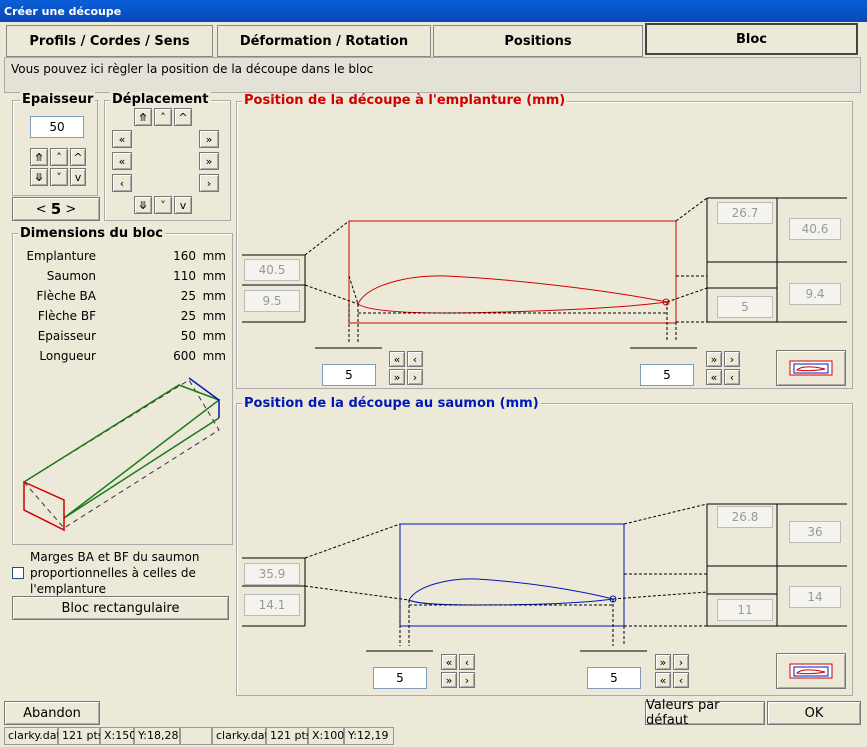 The width and height of the screenshot is (867, 747). What do you see at coordinates (272, 574) in the screenshot?
I see `tip-top-left-field: 35.9` at bounding box center [272, 574].